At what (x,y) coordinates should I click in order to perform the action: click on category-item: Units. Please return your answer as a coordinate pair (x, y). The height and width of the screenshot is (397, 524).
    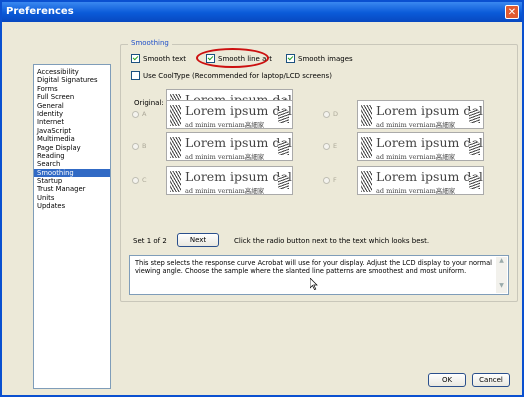
    Looking at the image, I should click on (72, 198).